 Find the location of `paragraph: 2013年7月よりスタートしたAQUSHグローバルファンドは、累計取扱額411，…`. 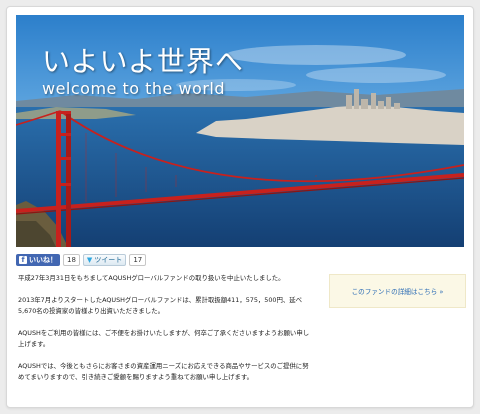

paragraph: 2013年7月よりスタートしたAQUSHグローバルファンドは、累計取扱額411，… is located at coordinates (160, 305).